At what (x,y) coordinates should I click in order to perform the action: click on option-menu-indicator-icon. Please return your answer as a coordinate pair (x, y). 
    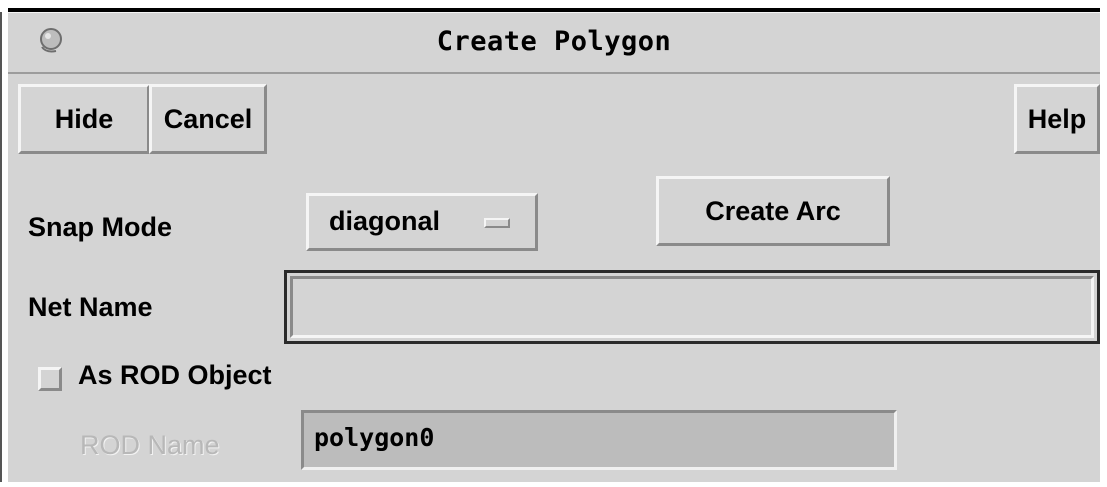
    Looking at the image, I should click on (497, 223).